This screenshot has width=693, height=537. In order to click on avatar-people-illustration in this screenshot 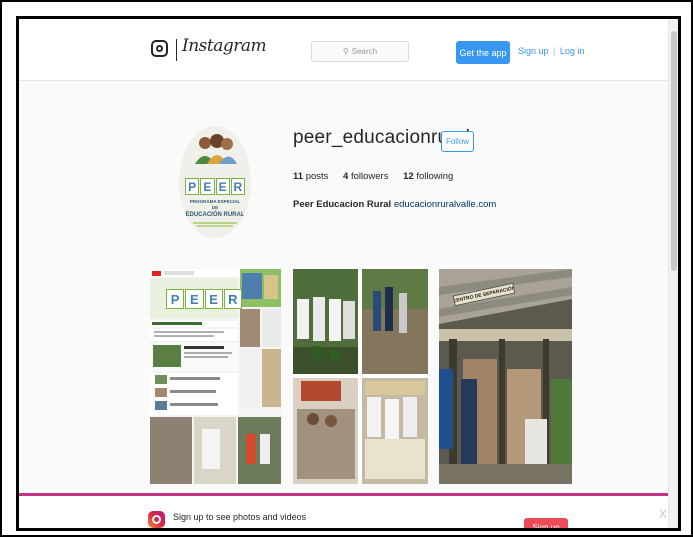, I will do `click(216, 149)`.